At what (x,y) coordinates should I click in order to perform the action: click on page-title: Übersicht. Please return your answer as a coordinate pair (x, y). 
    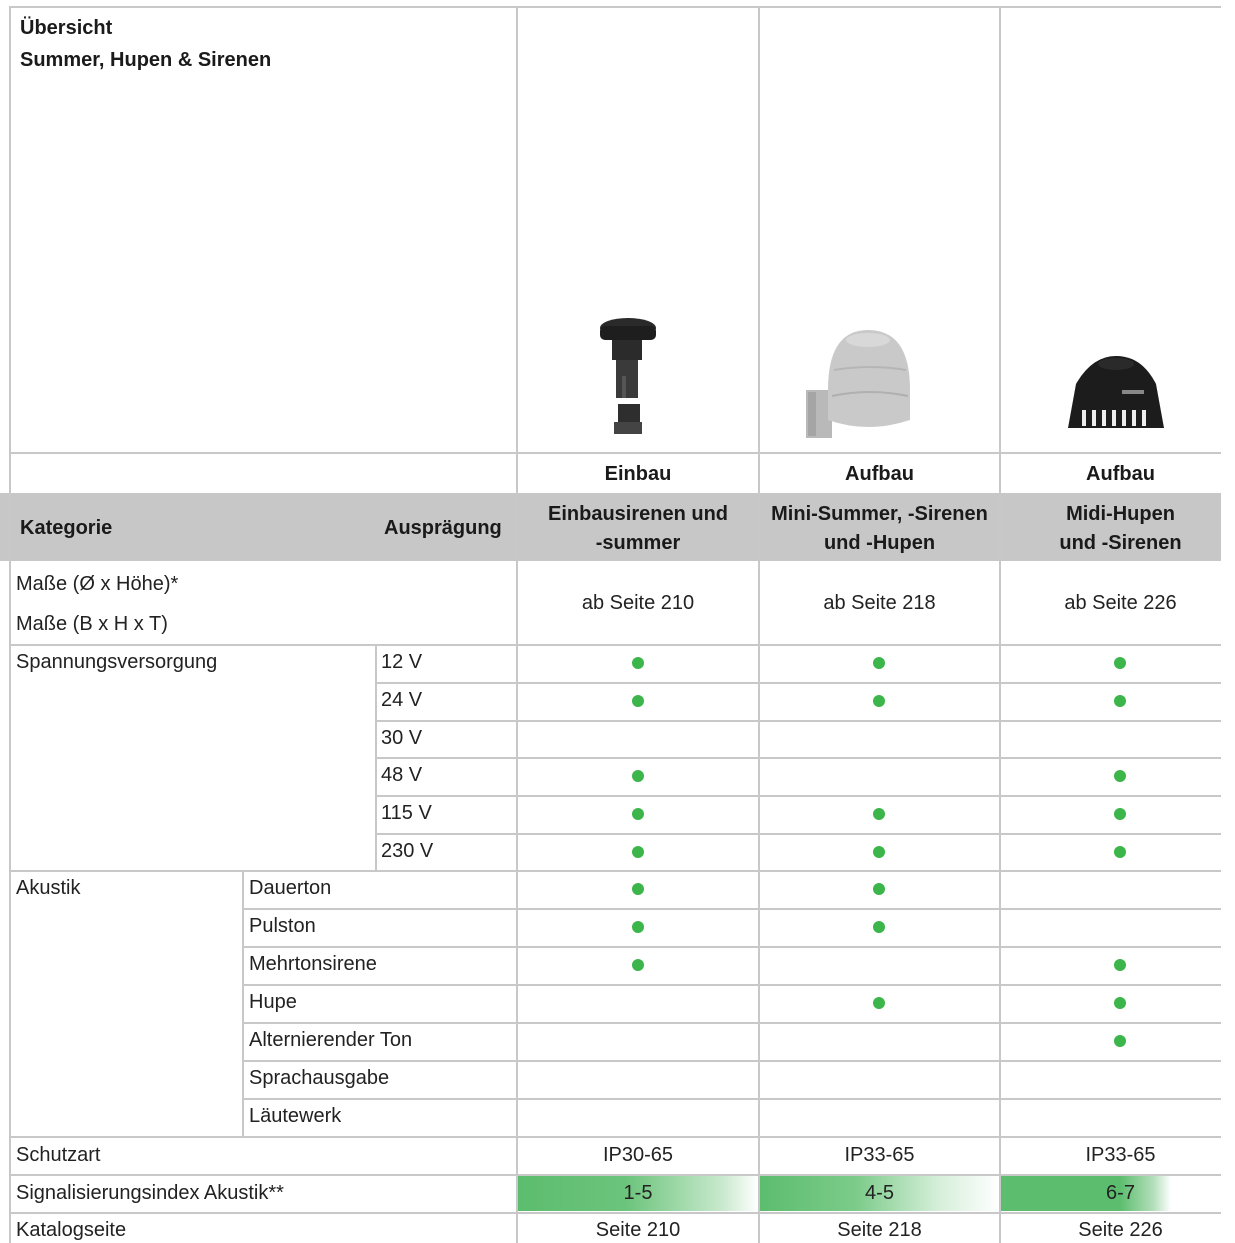
    Looking at the image, I should click on (66, 28).